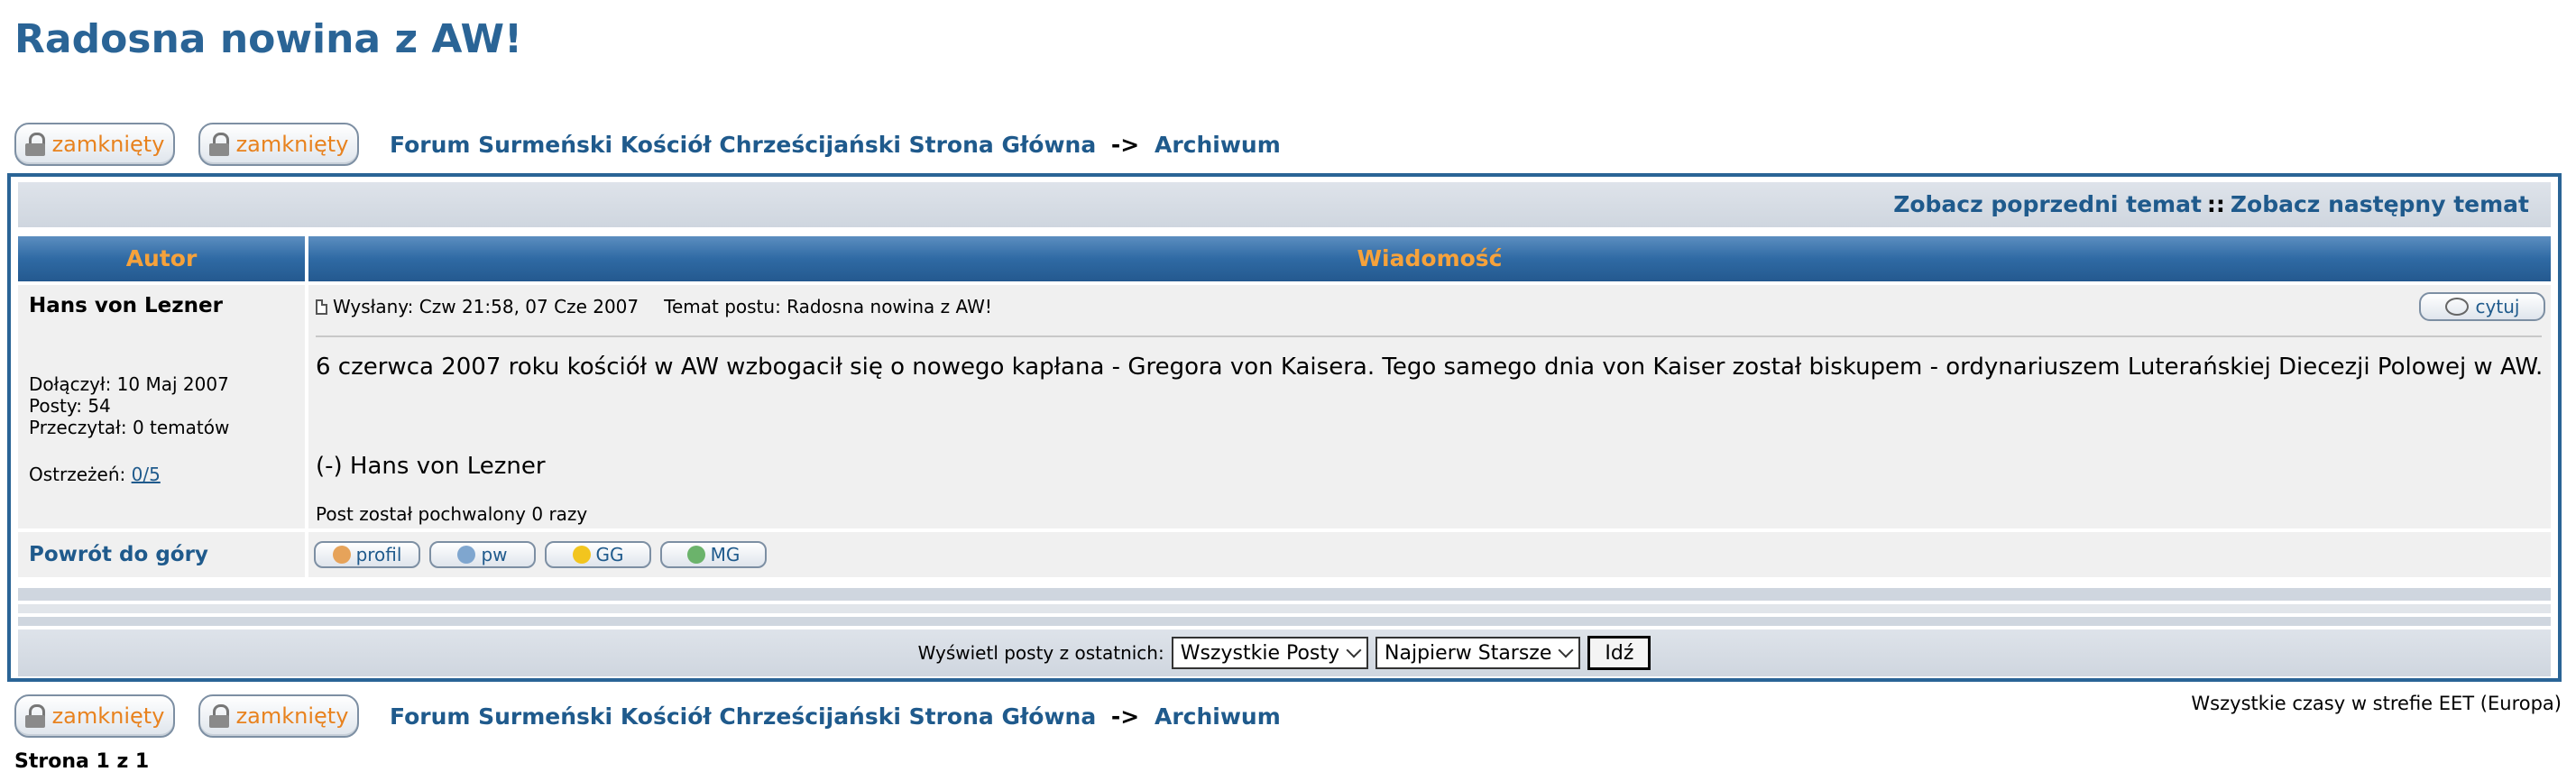  What do you see at coordinates (486, 307) in the screenshot?
I see `post-date: Wysłany: Czw 21:58, 07 Cze 2007` at bounding box center [486, 307].